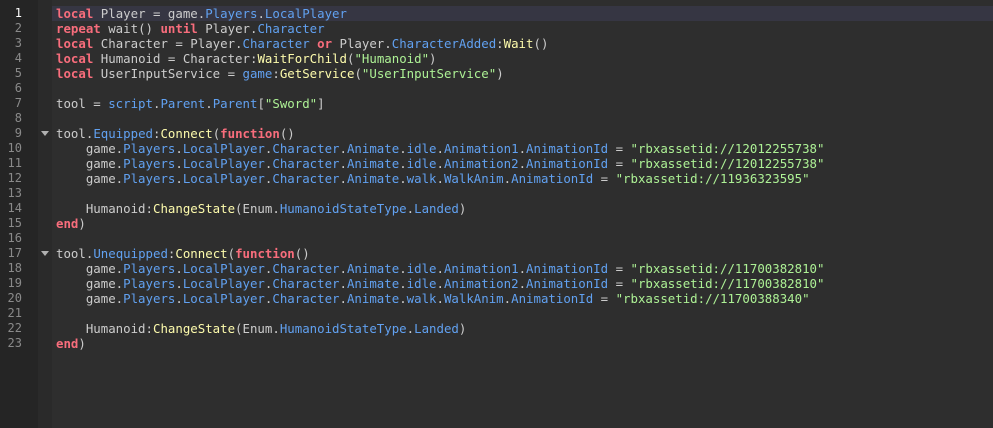  Describe the element at coordinates (287, 133) in the screenshot. I see `identifier-token: ()` at that location.